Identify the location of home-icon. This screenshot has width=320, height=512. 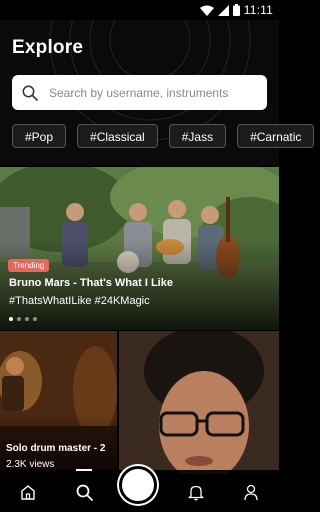
(28, 492).